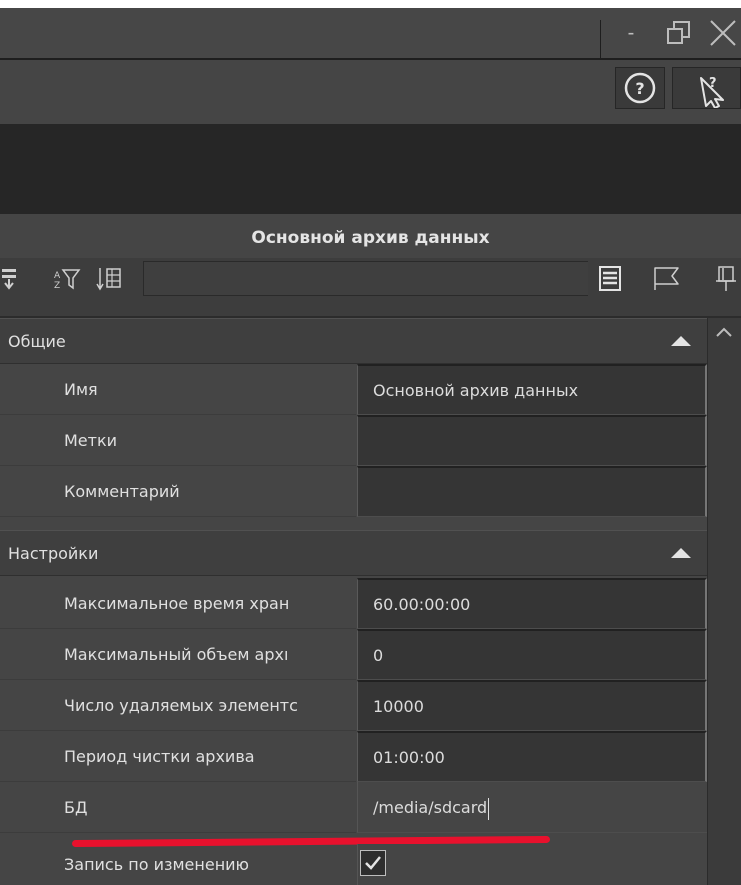 This screenshot has width=741, height=885. I want to click on header-area, so click(370, 169).